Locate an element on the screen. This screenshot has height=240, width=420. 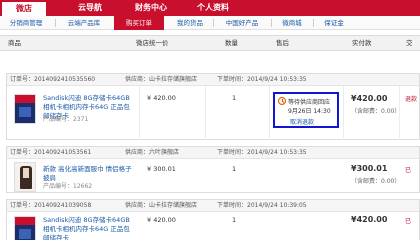
tab-personal-profile: 个人资料 is located at coordinates (213, 8).